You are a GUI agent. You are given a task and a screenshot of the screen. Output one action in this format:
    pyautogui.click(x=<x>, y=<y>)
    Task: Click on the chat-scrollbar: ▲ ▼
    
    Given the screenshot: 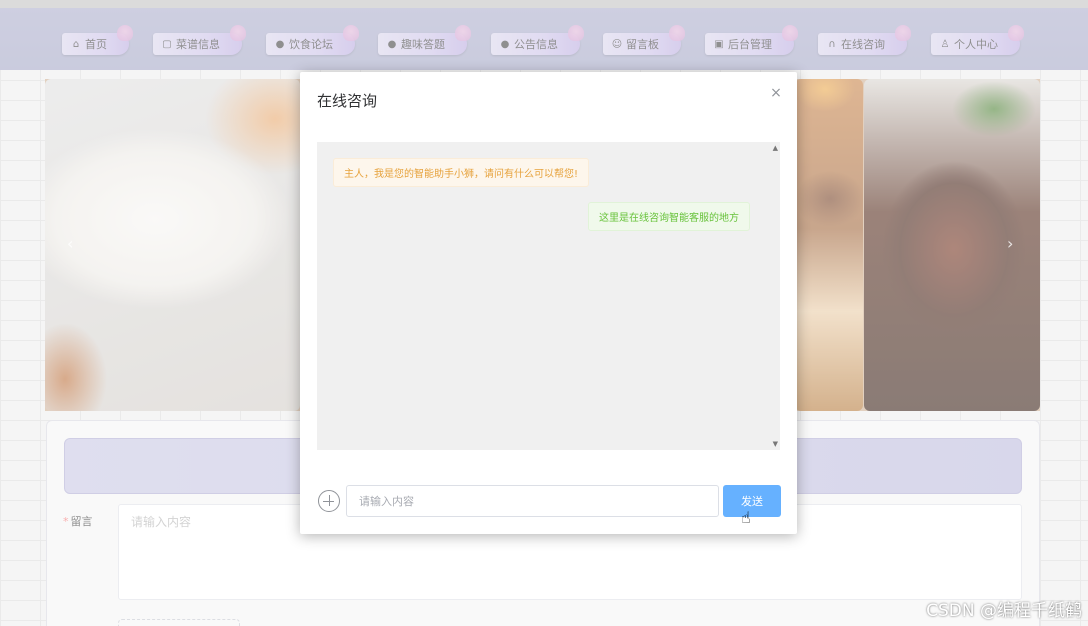 What is the action you would take?
    pyautogui.click(x=775, y=296)
    